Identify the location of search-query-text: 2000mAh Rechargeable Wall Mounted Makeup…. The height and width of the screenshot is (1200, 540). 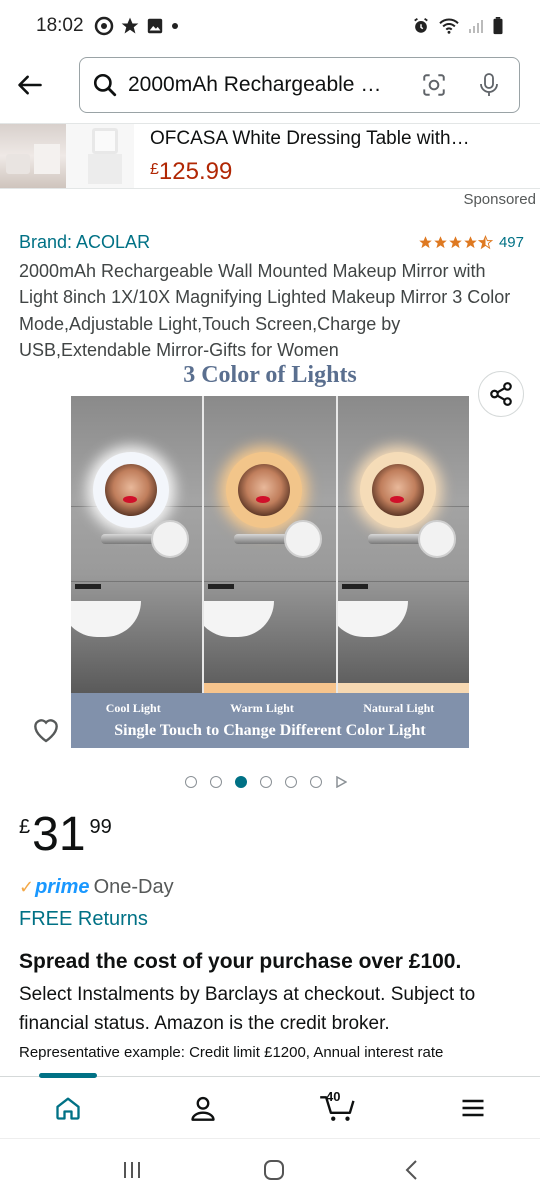
(264, 85).